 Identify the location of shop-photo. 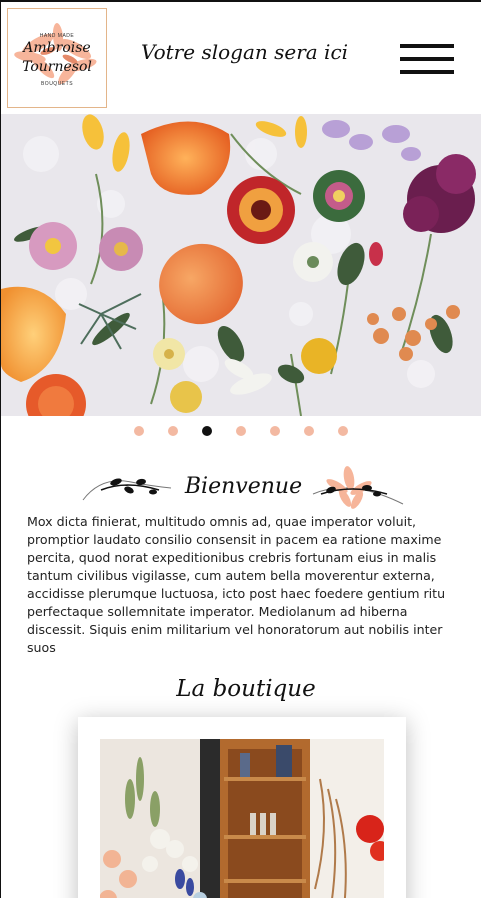
(242, 818).